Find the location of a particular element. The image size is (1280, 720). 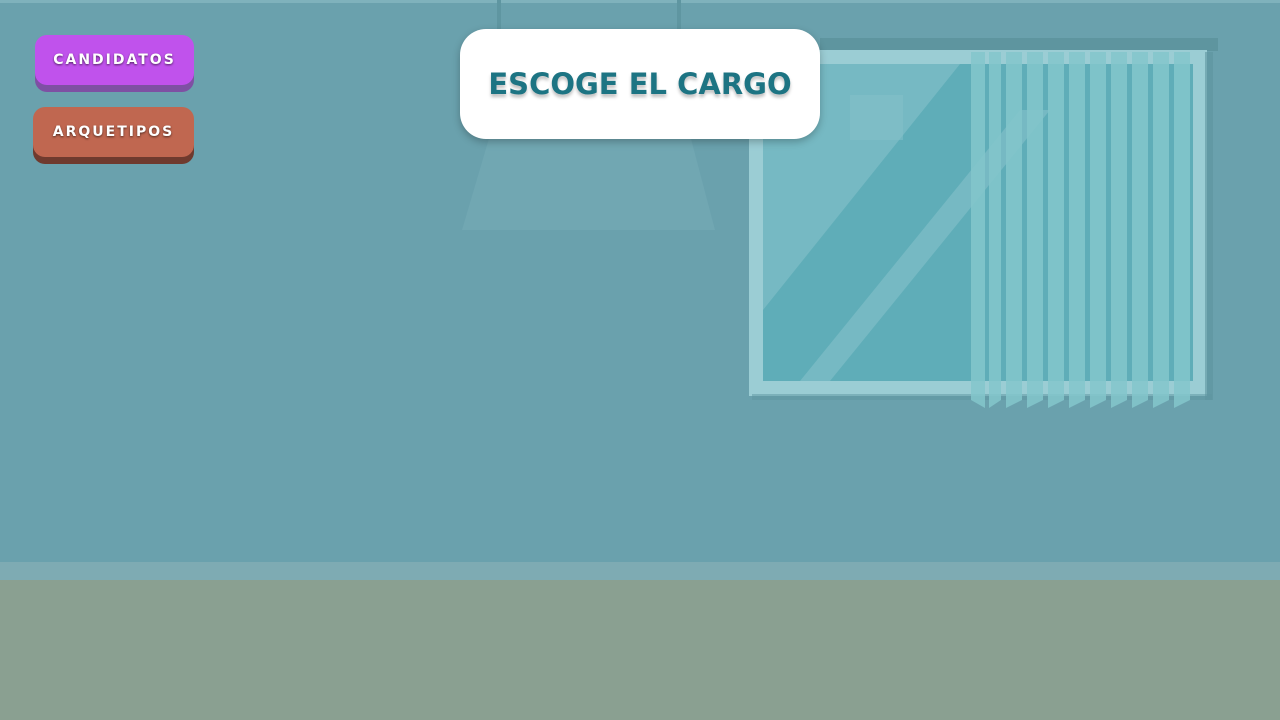

baseboard is located at coordinates (640, 571).